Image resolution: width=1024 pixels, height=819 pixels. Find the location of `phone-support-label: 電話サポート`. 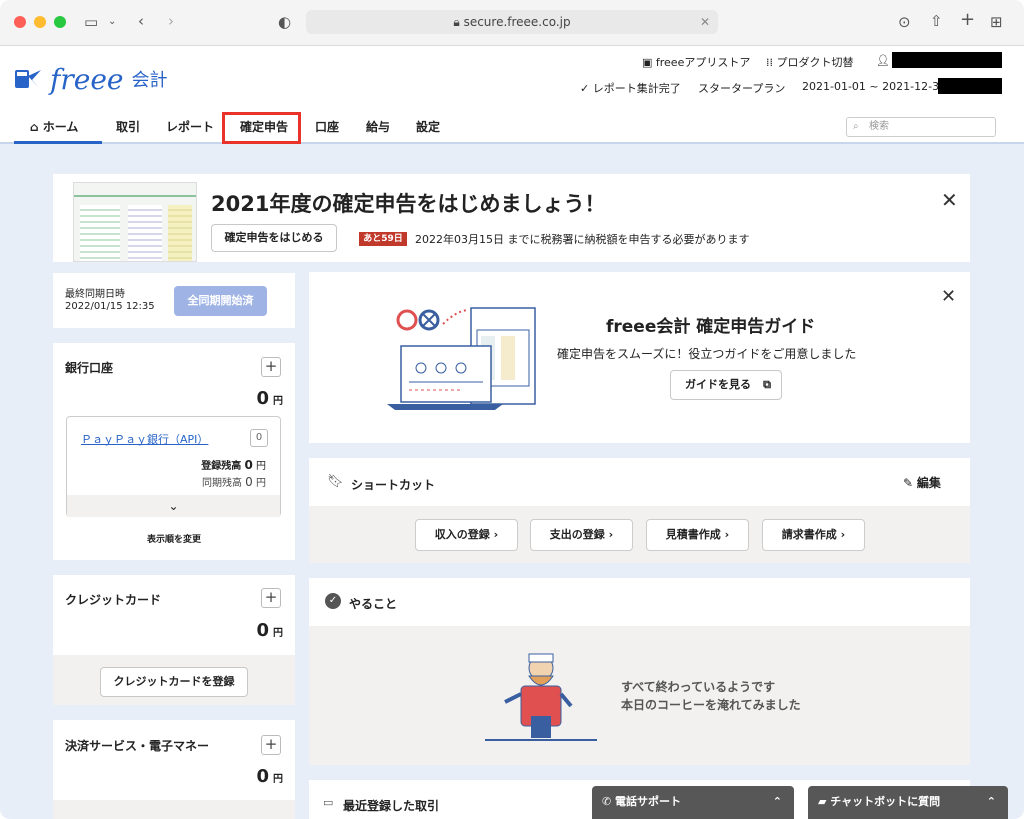

phone-support-label: 電話サポート is located at coordinates (648, 801).